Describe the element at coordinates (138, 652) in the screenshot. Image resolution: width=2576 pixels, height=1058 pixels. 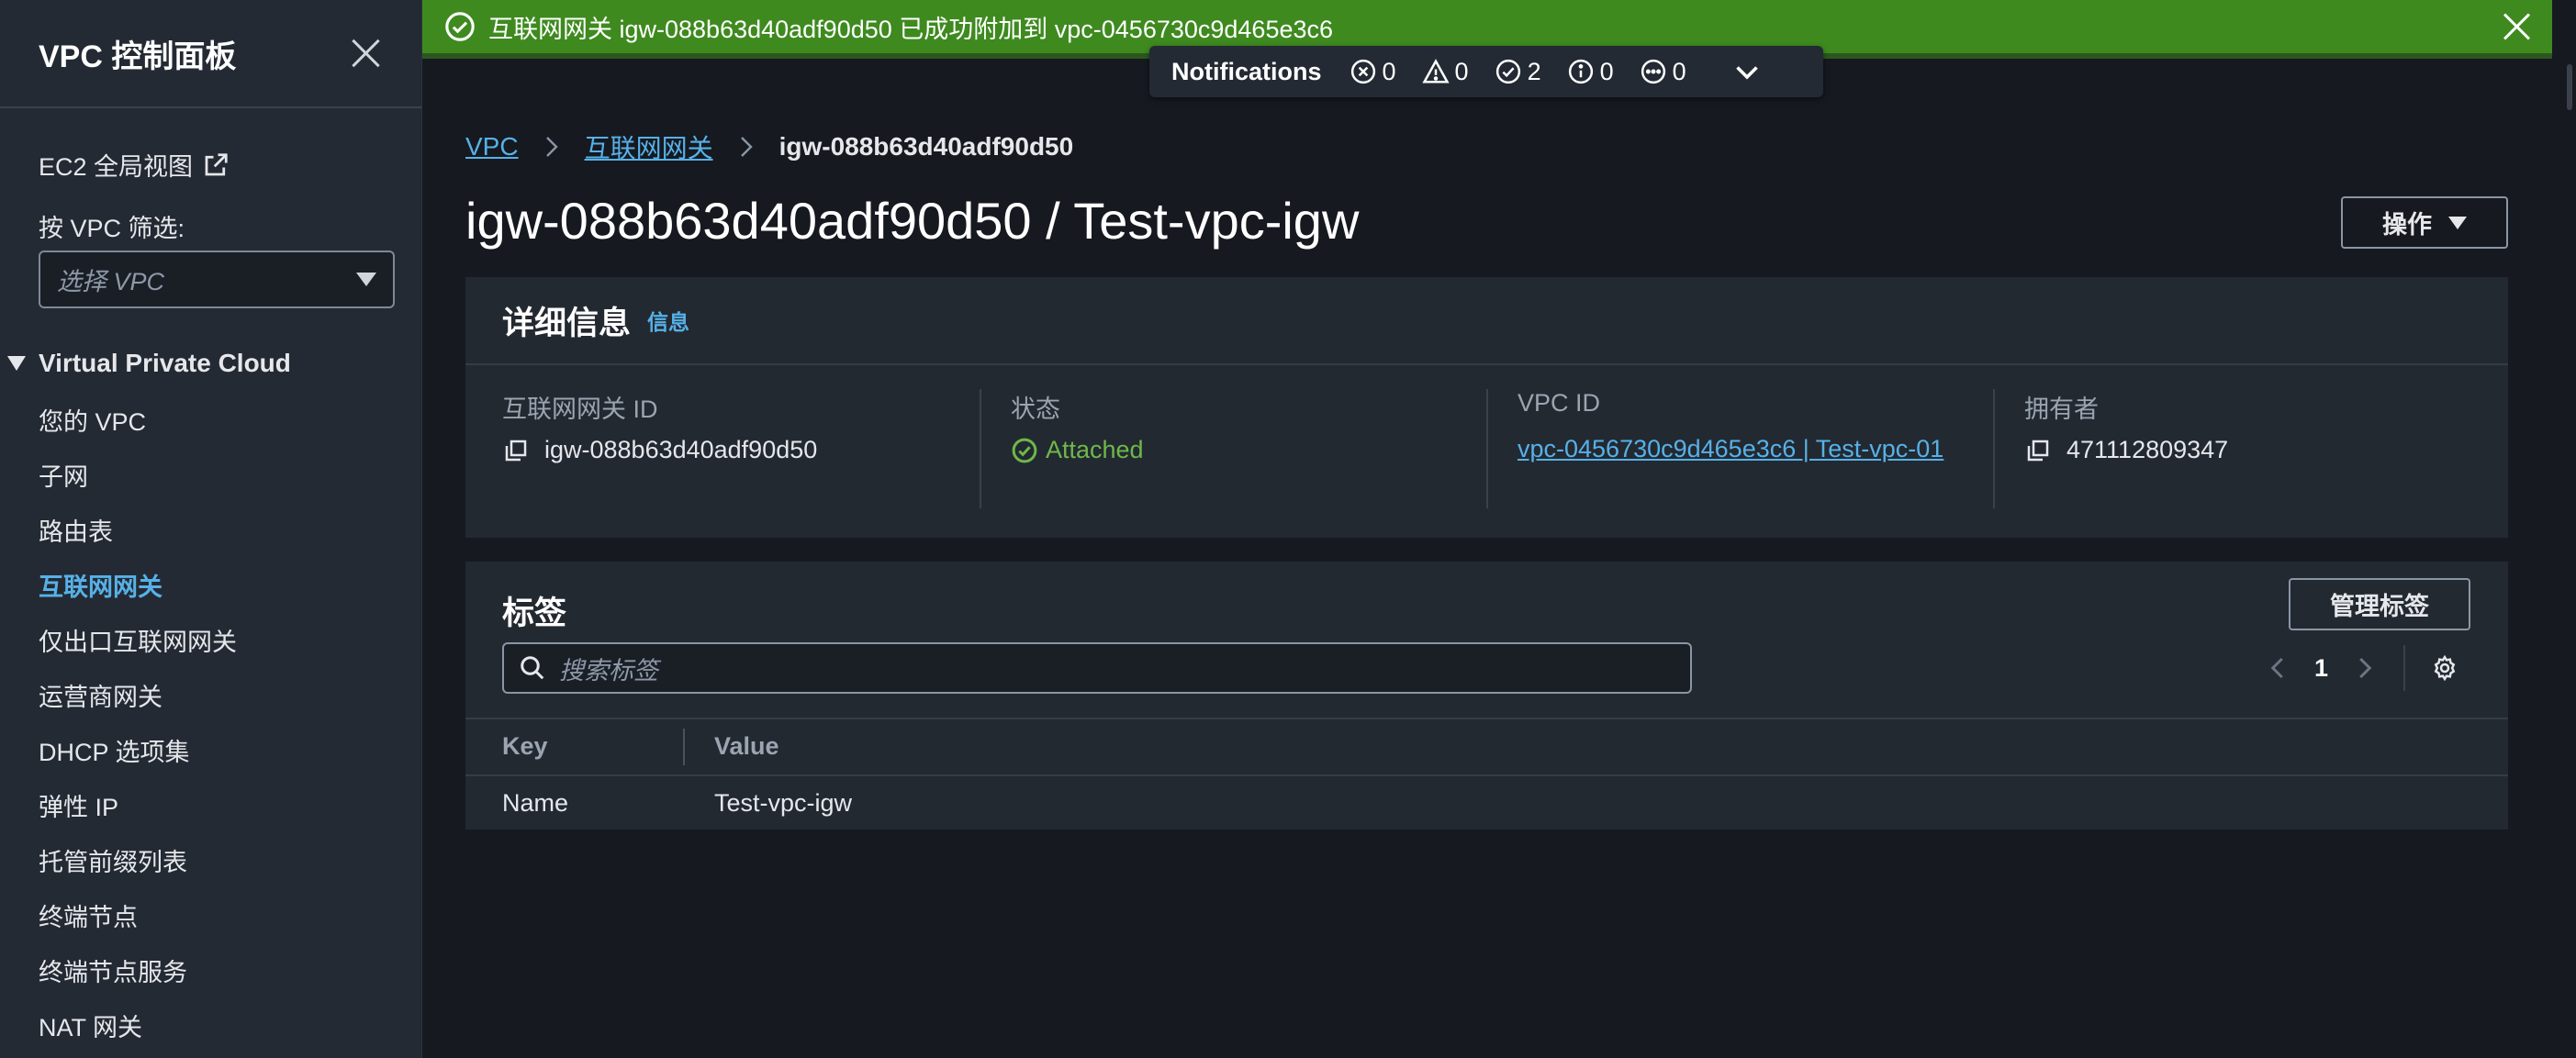
I see `sidebar-item-egress-only-igw: 仅出口互联网网关` at that location.